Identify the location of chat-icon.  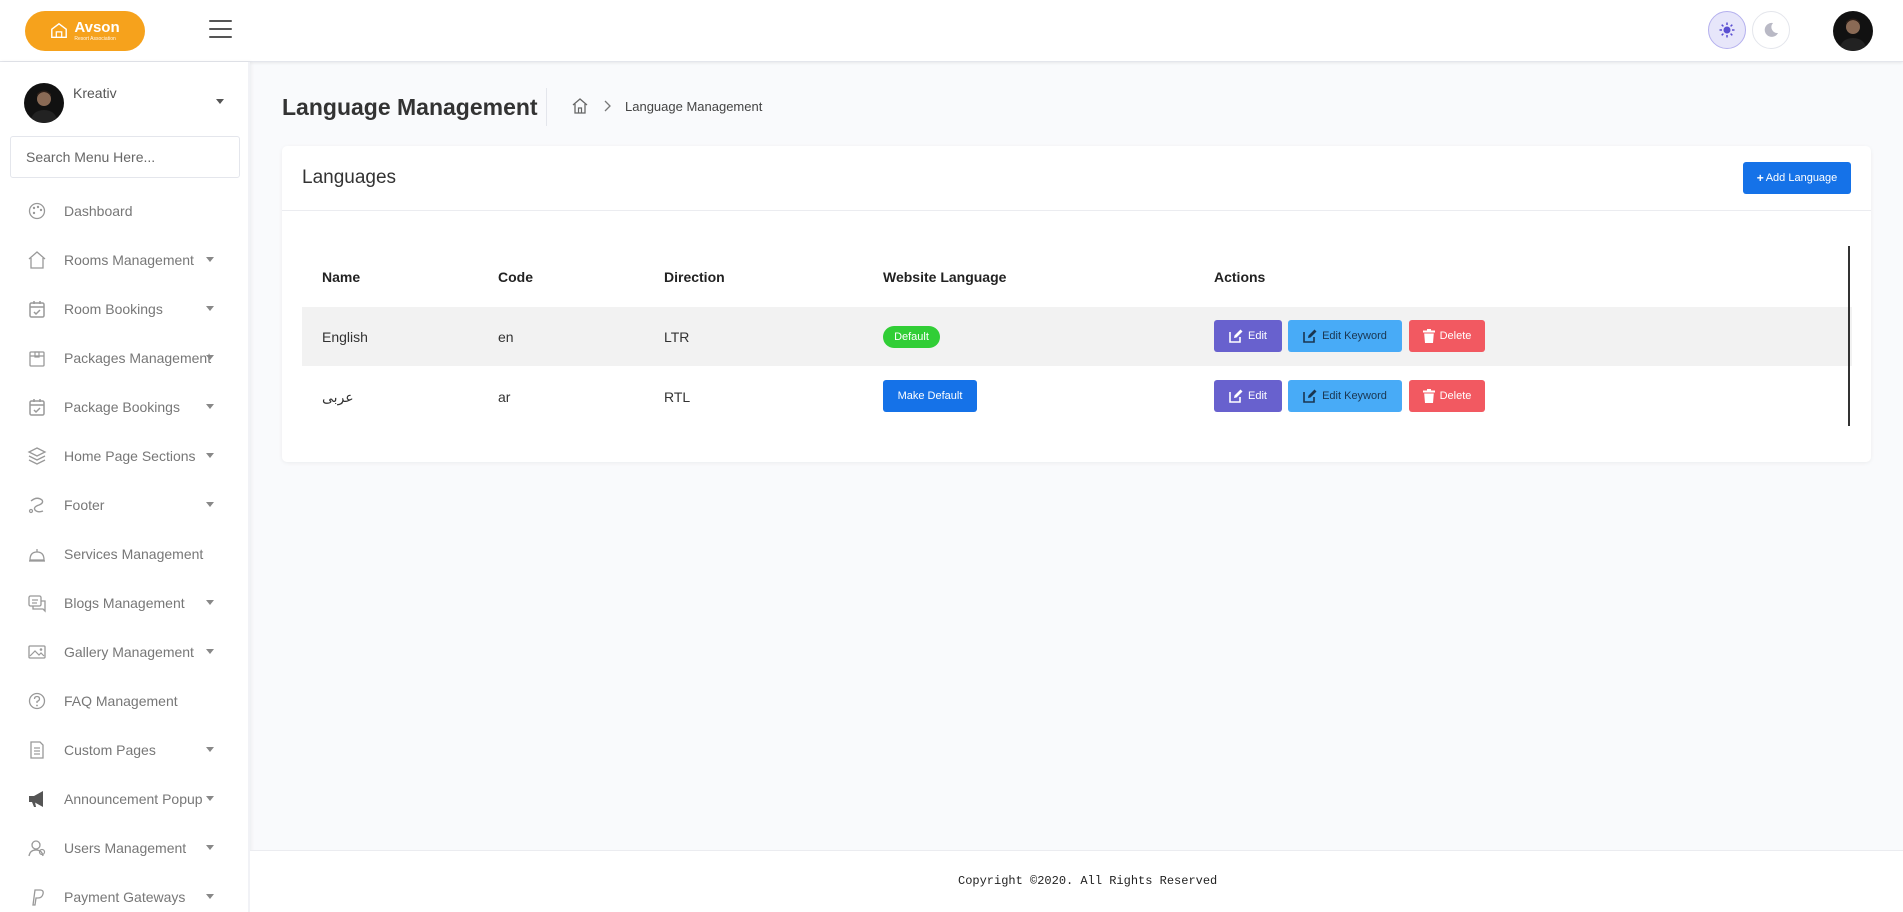
(37, 604).